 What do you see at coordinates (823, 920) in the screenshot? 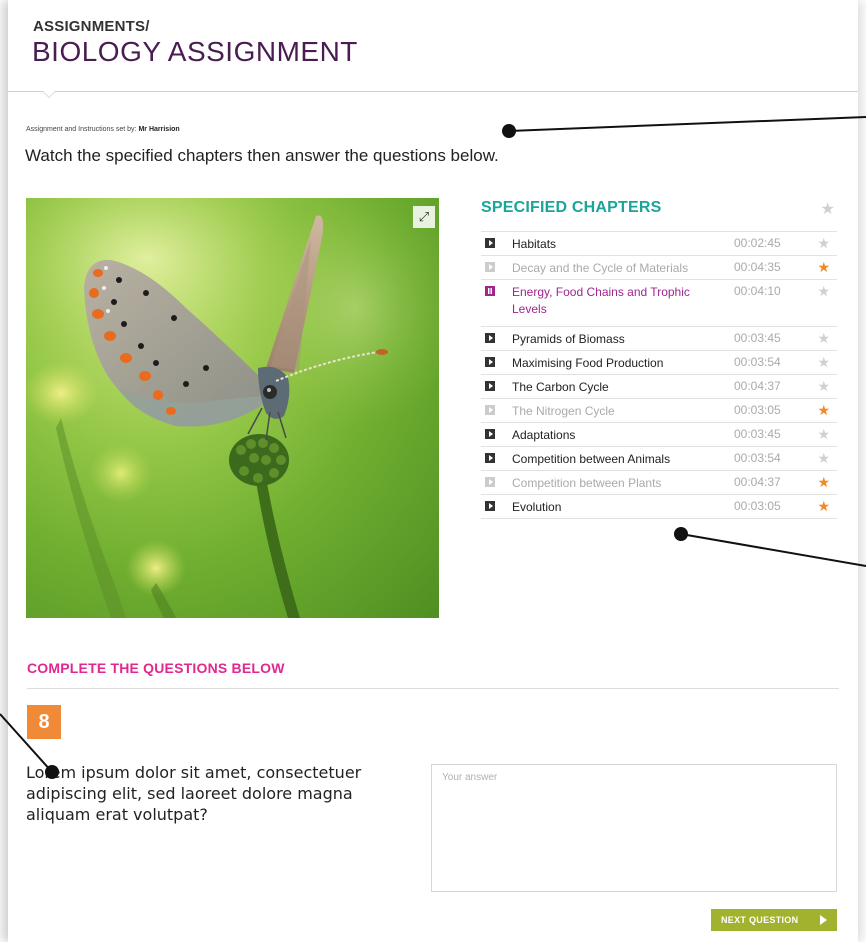
I see `play-arrow-icon` at bounding box center [823, 920].